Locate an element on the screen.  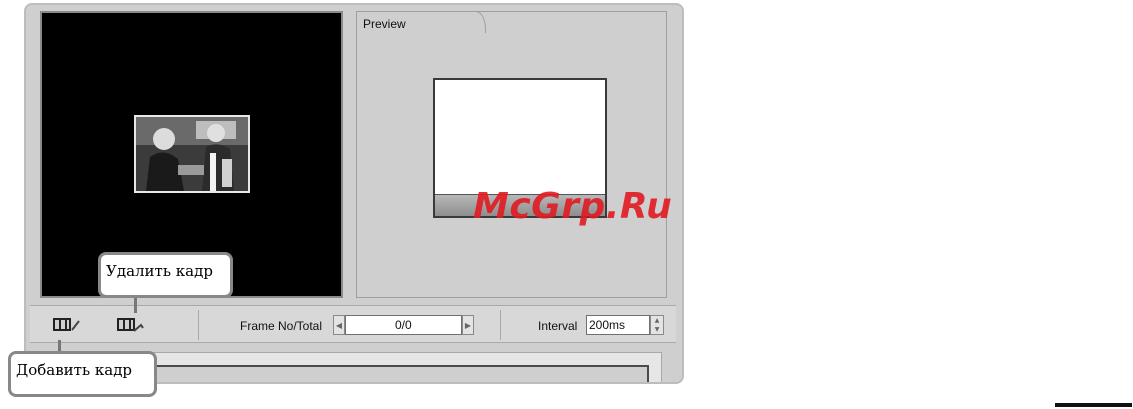
watermark: McGrp.Ru is located at coordinates (573, 206).